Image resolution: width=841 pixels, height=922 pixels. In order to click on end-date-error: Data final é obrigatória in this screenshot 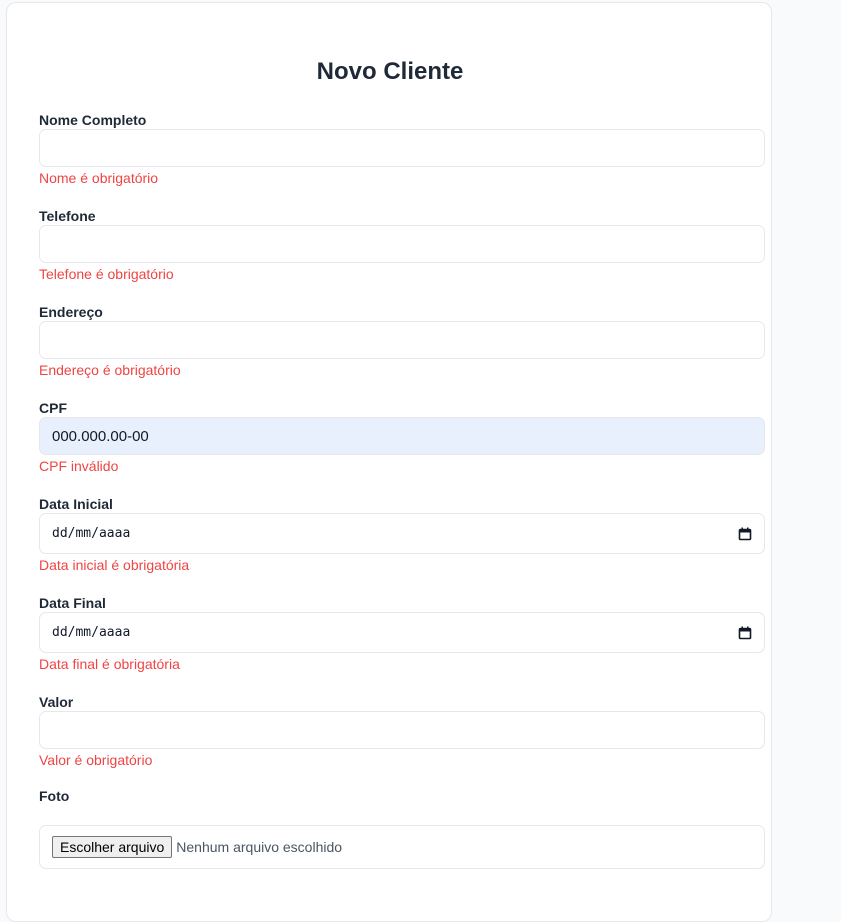, I will do `click(109, 664)`.